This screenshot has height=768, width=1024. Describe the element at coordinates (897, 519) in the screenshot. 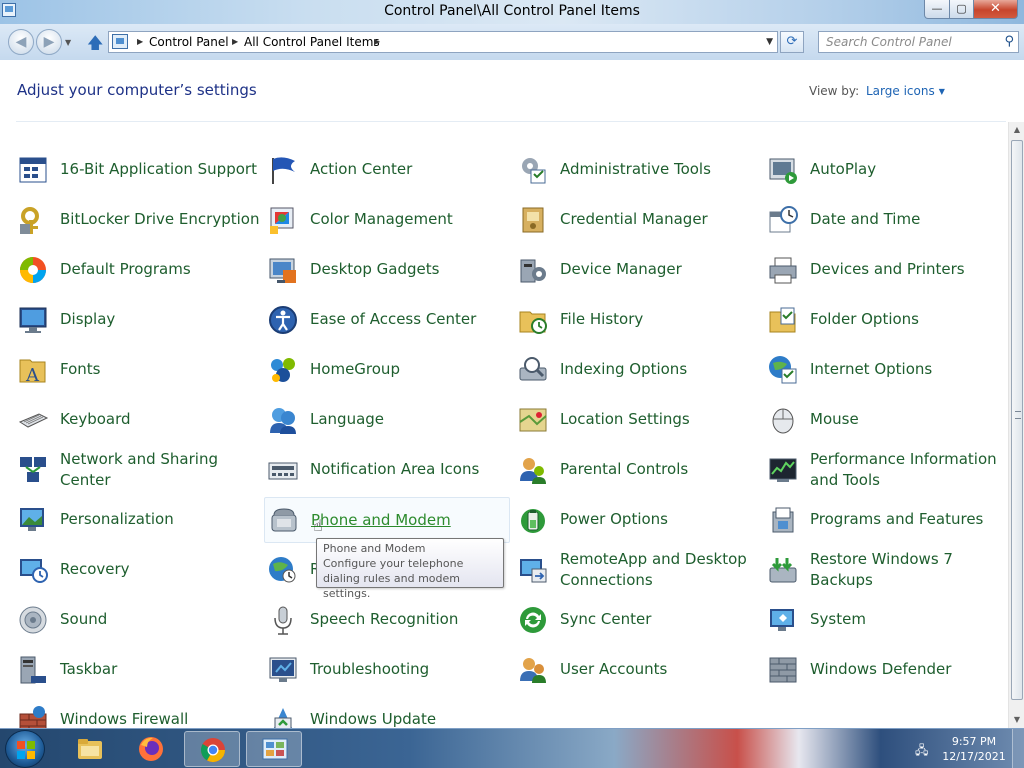

I see `cp-item-label: Programs and Features` at that location.